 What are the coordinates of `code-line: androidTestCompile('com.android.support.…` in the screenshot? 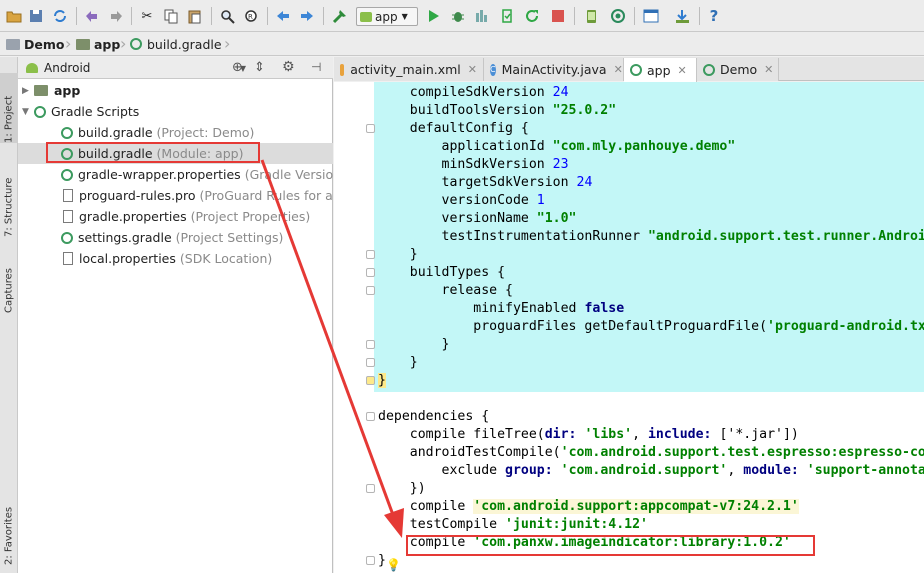 It's located at (651, 453).